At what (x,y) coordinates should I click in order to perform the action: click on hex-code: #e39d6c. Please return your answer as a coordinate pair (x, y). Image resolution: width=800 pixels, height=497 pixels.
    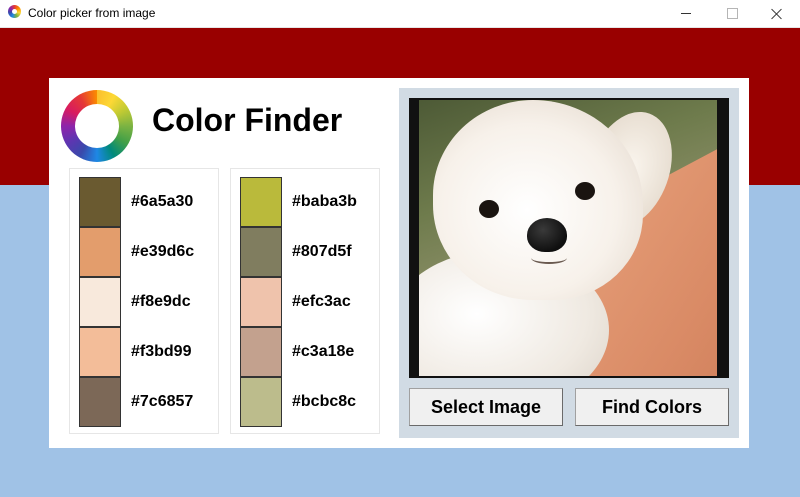
    Looking at the image, I should click on (163, 251).